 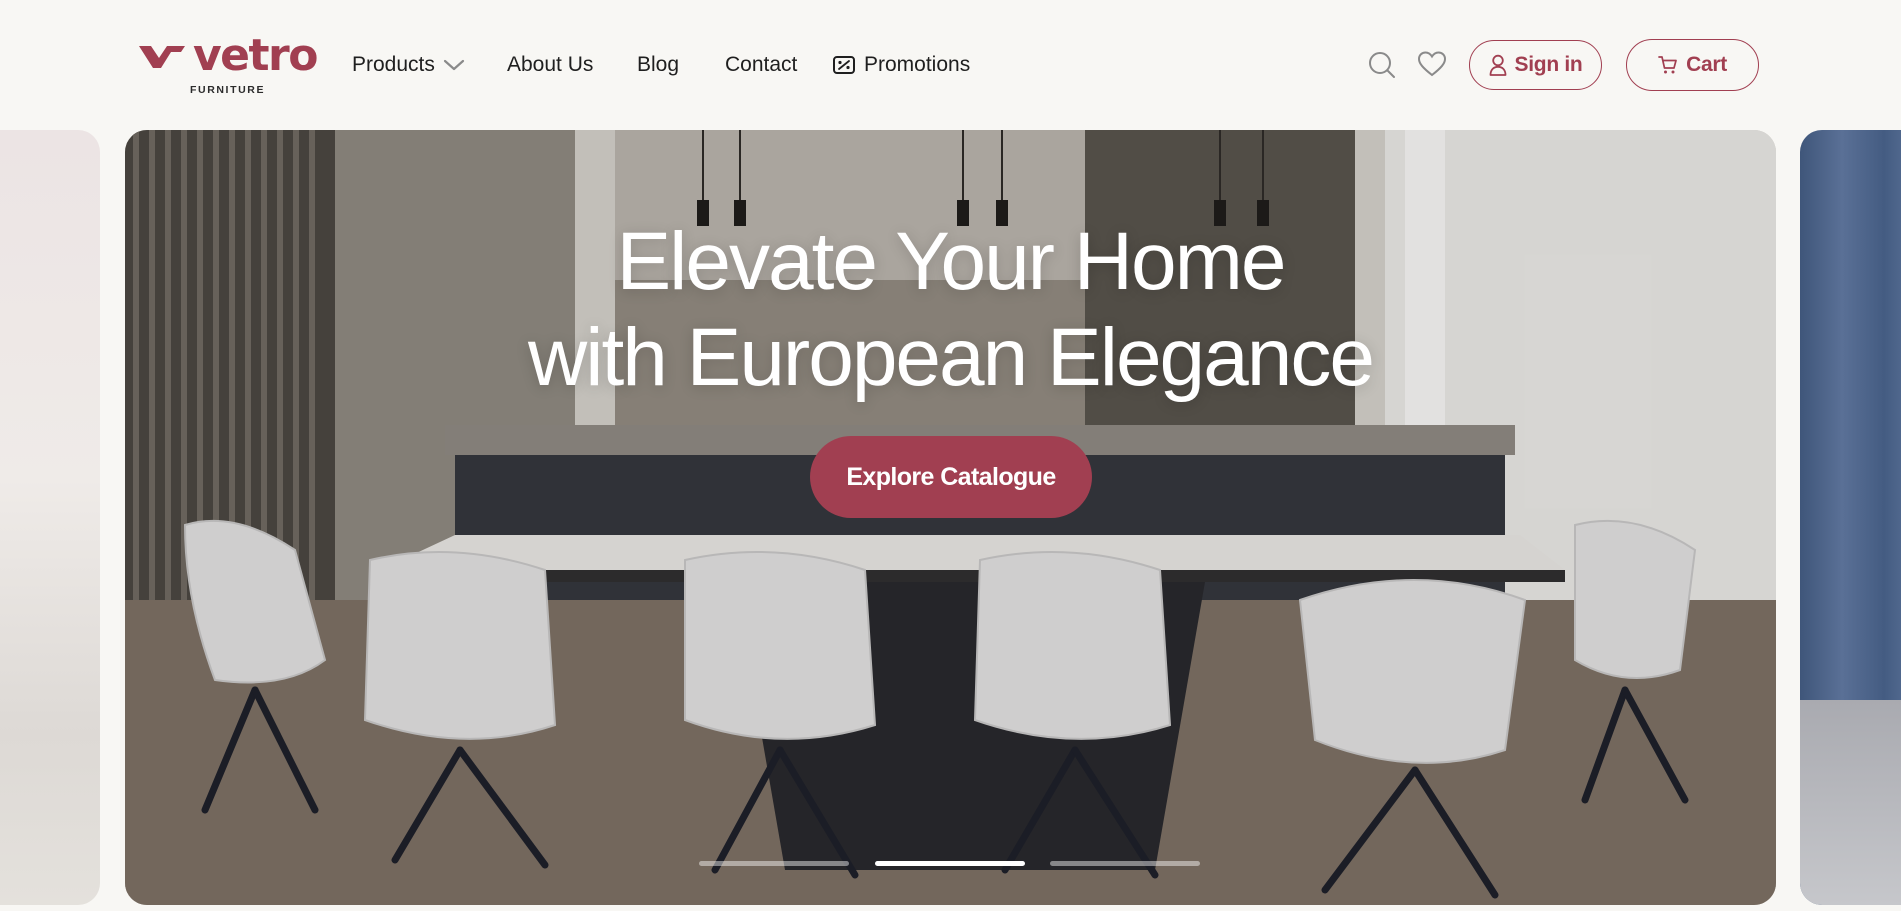 I want to click on hero-heading-line-1: Elevate Your Home, so click(x=951, y=261).